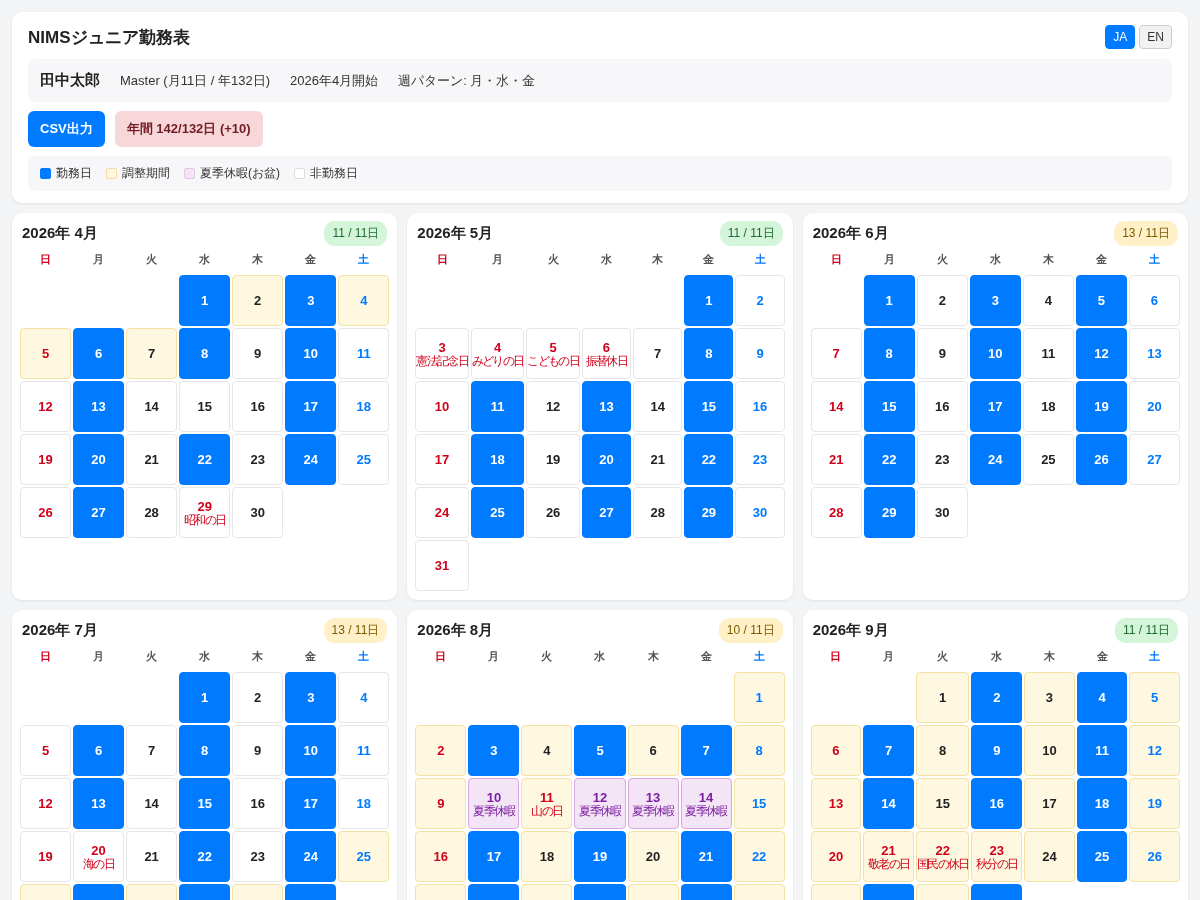  I want to click on day-number: 16, so click(942, 406).